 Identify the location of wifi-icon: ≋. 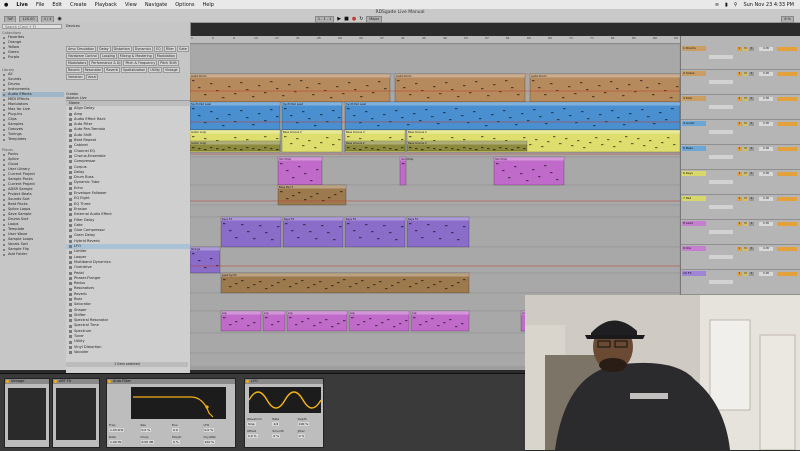
(717, 5).